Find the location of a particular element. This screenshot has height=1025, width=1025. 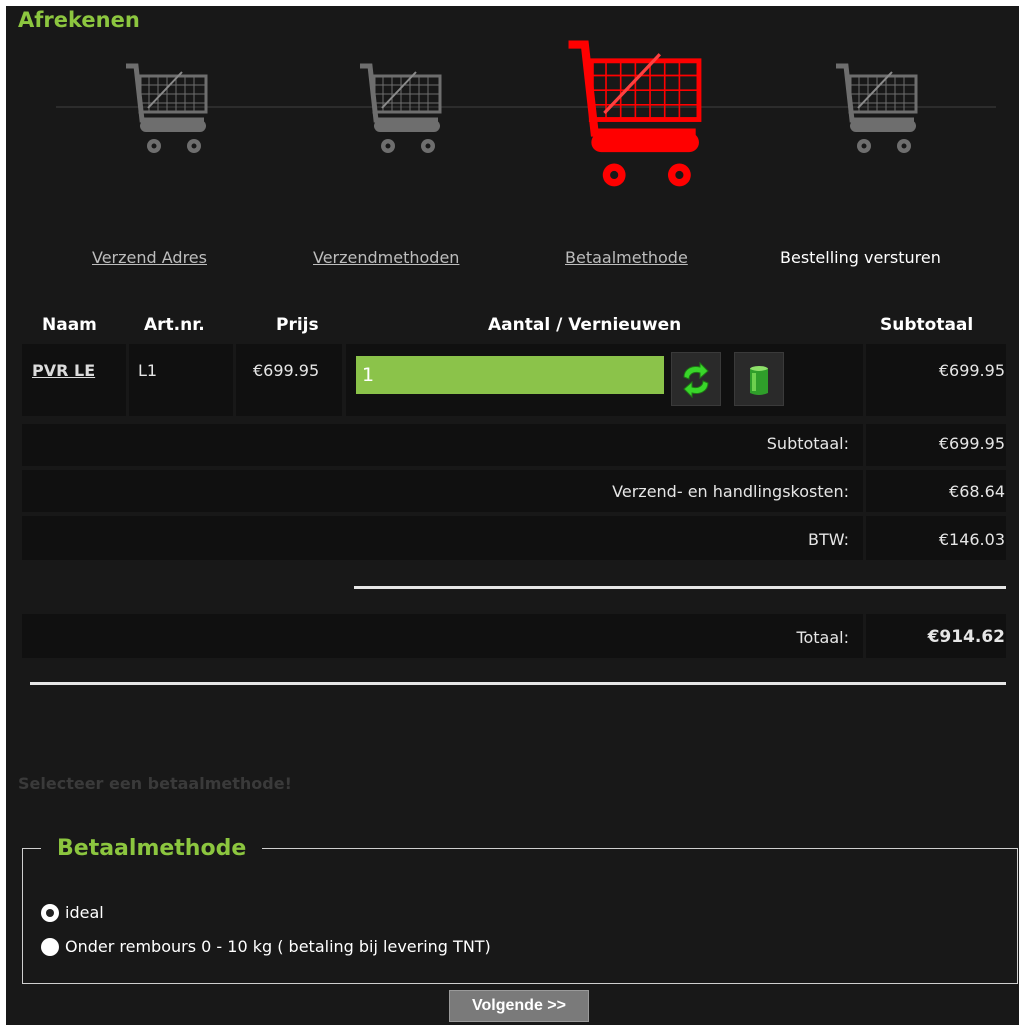

subtotal-label: Subtotaal: is located at coordinates (807, 443).